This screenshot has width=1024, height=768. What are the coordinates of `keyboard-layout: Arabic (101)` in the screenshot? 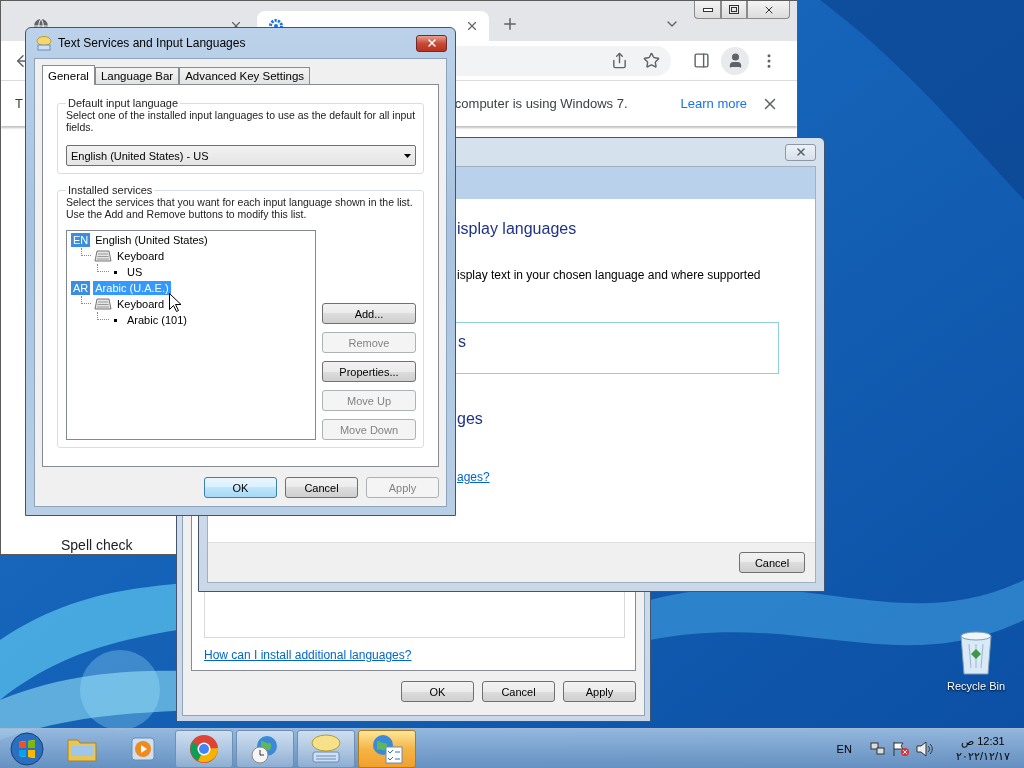 It's located at (157, 320).